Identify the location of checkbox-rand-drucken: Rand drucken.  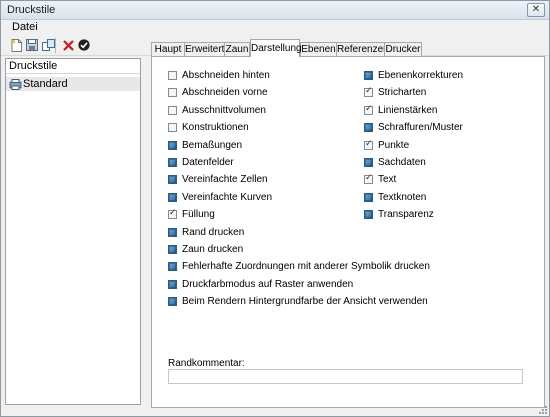
(206, 232).